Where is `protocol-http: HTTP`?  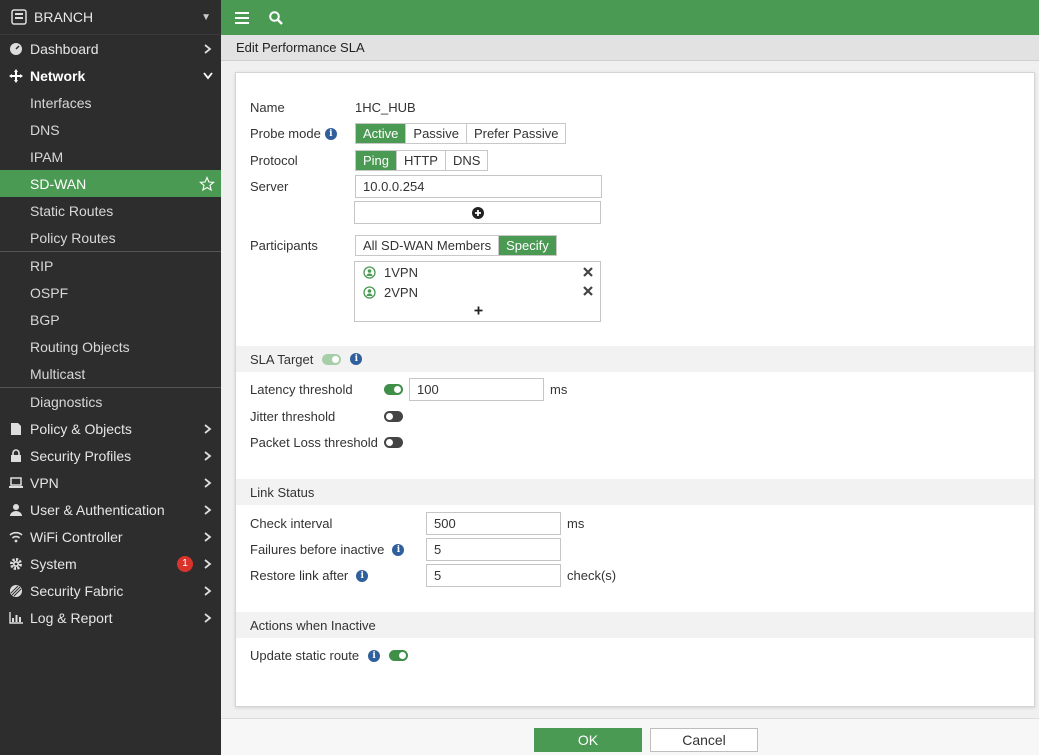
protocol-http: HTTP is located at coordinates (421, 160).